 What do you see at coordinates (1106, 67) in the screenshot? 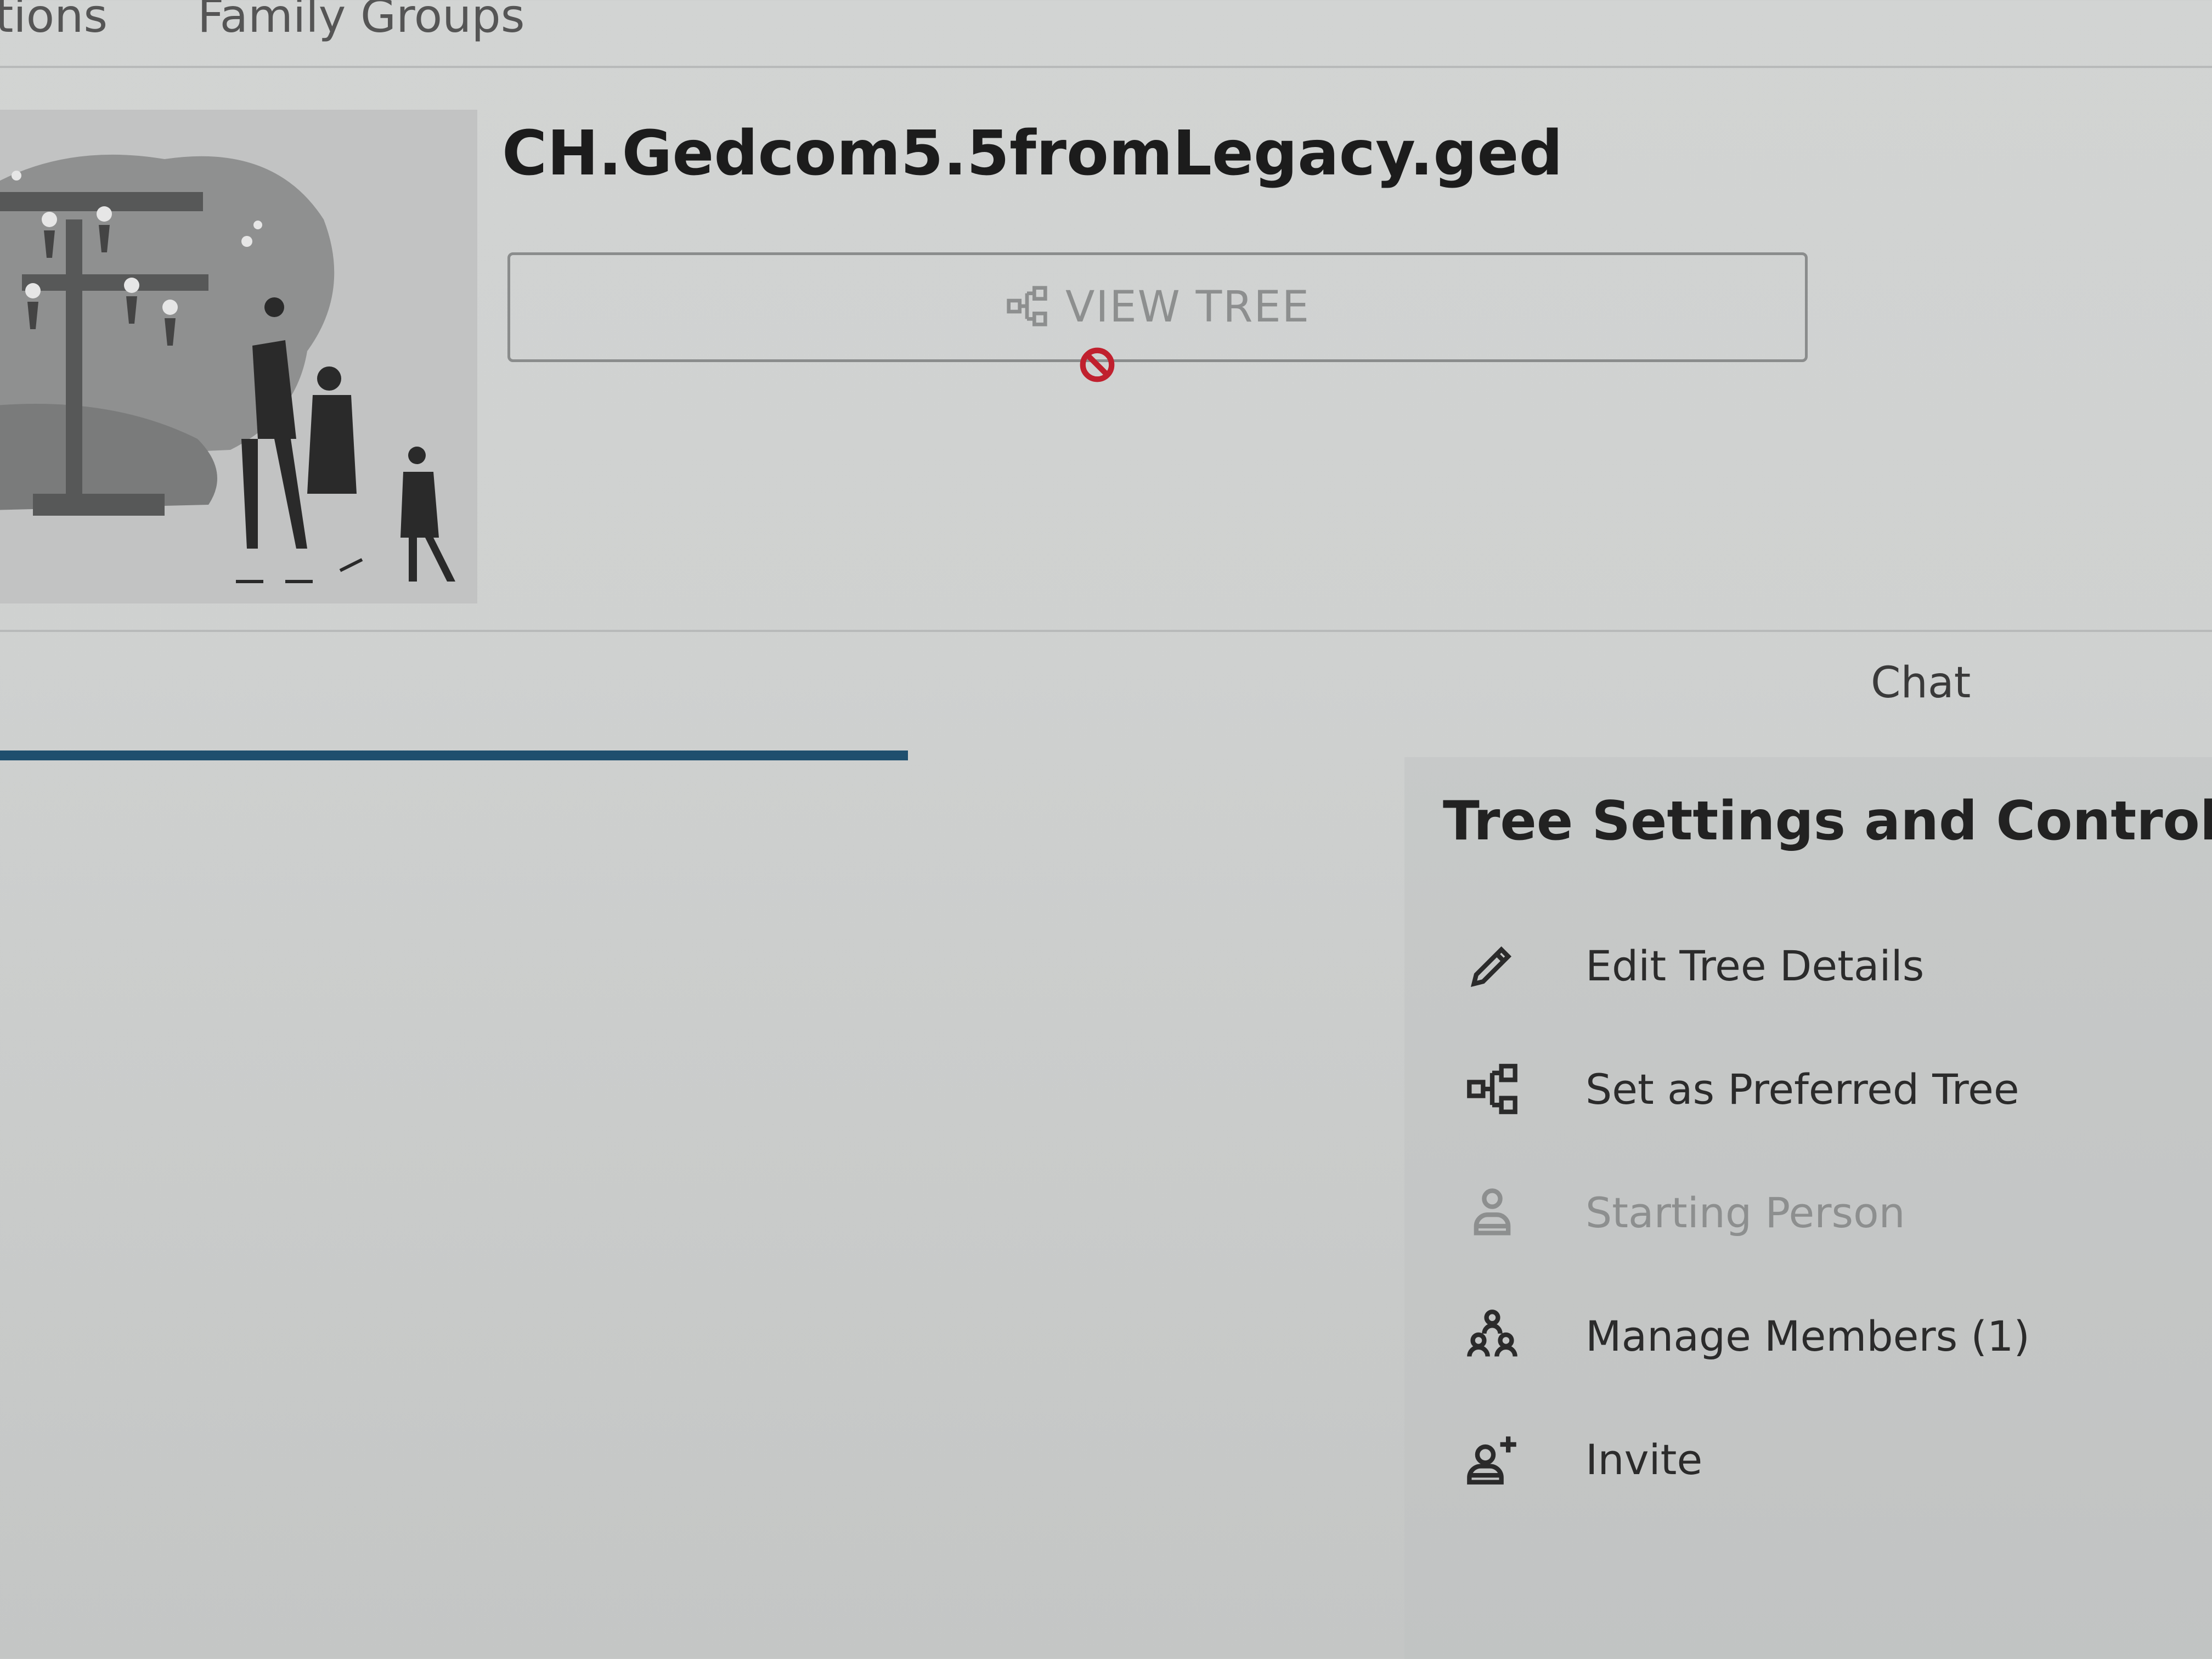
I see `nav-divider` at bounding box center [1106, 67].